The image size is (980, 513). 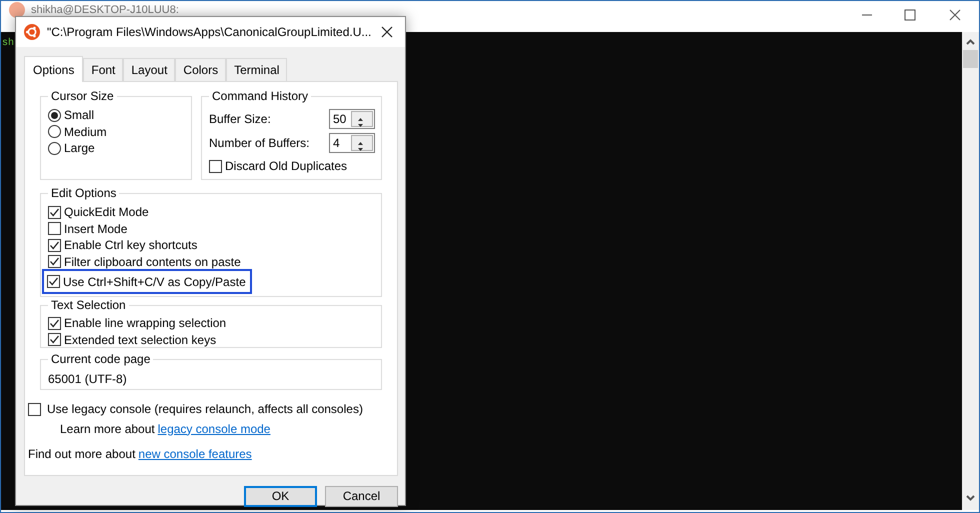 What do you see at coordinates (145, 323) in the screenshot?
I see `checkbox-label: Enable line wrapping selection` at bounding box center [145, 323].